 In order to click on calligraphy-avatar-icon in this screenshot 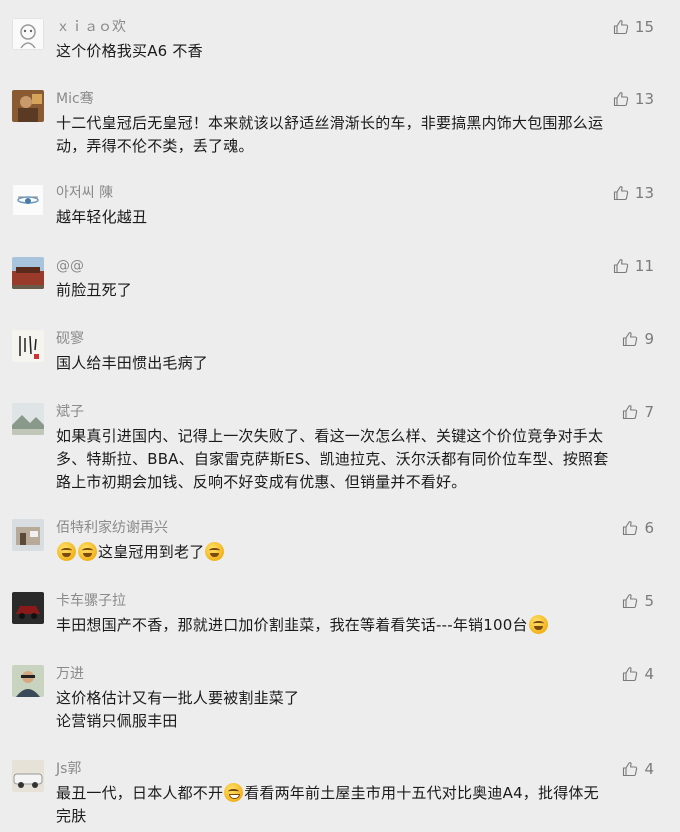, I will do `click(28, 346)`.